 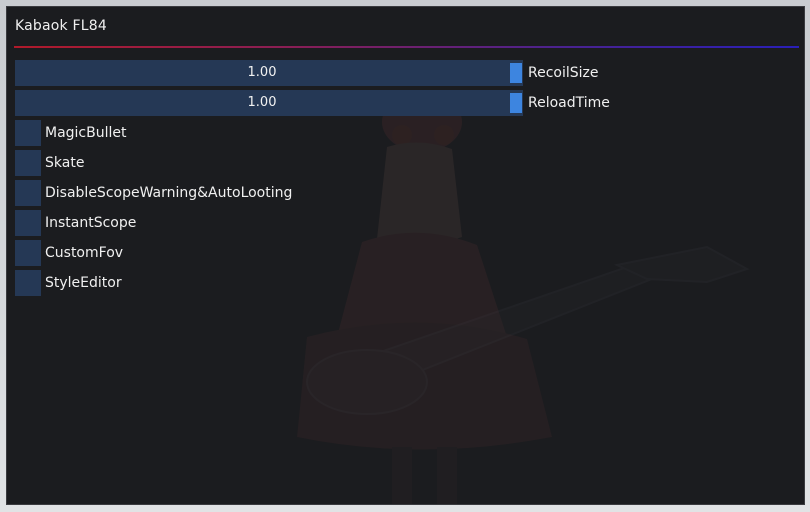 What do you see at coordinates (86, 133) in the screenshot?
I see `checkbox-label: MagicBullet` at bounding box center [86, 133].